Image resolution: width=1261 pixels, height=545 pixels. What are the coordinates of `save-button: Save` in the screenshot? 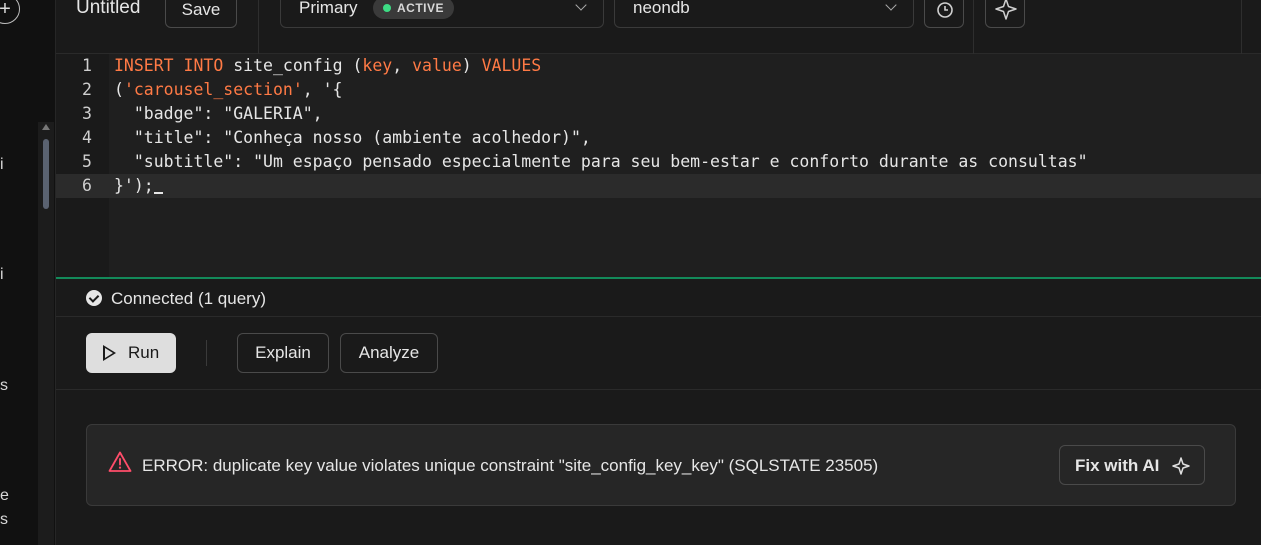 It's located at (201, 14).